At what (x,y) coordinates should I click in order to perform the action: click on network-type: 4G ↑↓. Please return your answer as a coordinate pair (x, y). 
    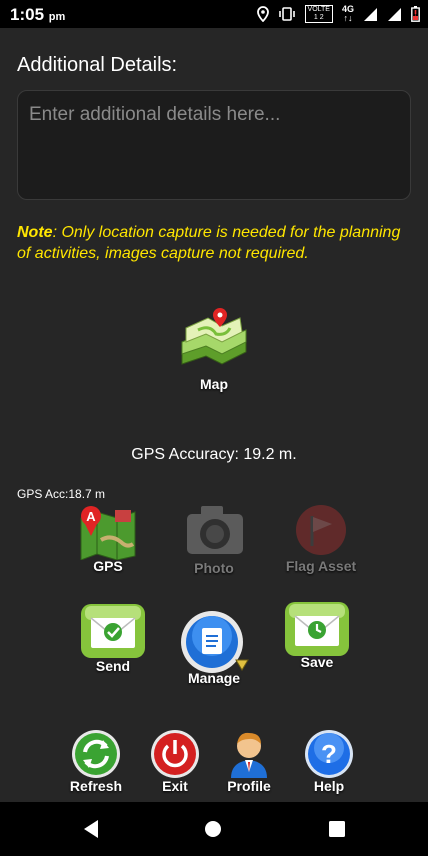
    Looking at the image, I should click on (348, 14).